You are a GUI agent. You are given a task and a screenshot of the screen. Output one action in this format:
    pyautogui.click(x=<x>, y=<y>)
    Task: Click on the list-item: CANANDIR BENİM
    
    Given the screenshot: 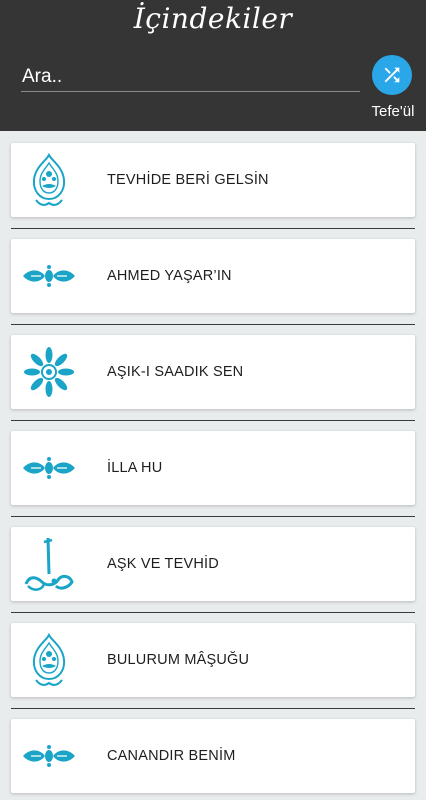 What is the action you would take?
    pyautogui.click(x=213, y=756)
    